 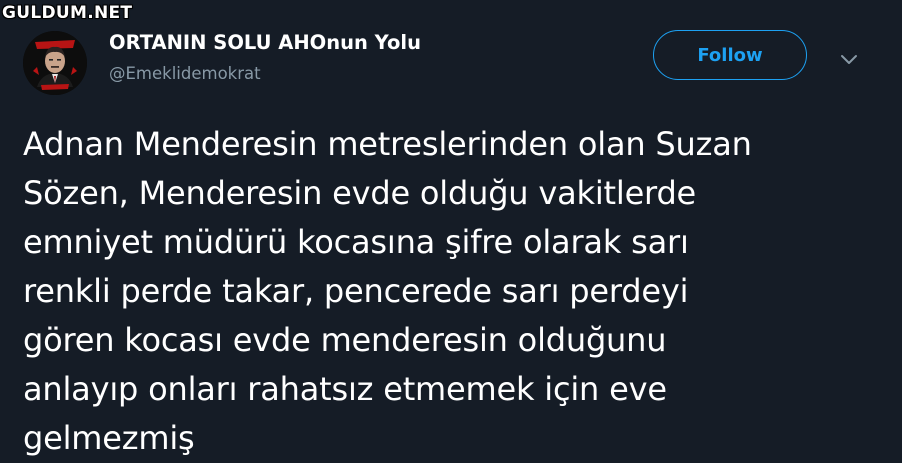 What do you see at coordinates (265, 42) in the screenshot?
I see `display-name: ORTANIN SOLU AHOnun Yolu` at bounding box center [265, 42].